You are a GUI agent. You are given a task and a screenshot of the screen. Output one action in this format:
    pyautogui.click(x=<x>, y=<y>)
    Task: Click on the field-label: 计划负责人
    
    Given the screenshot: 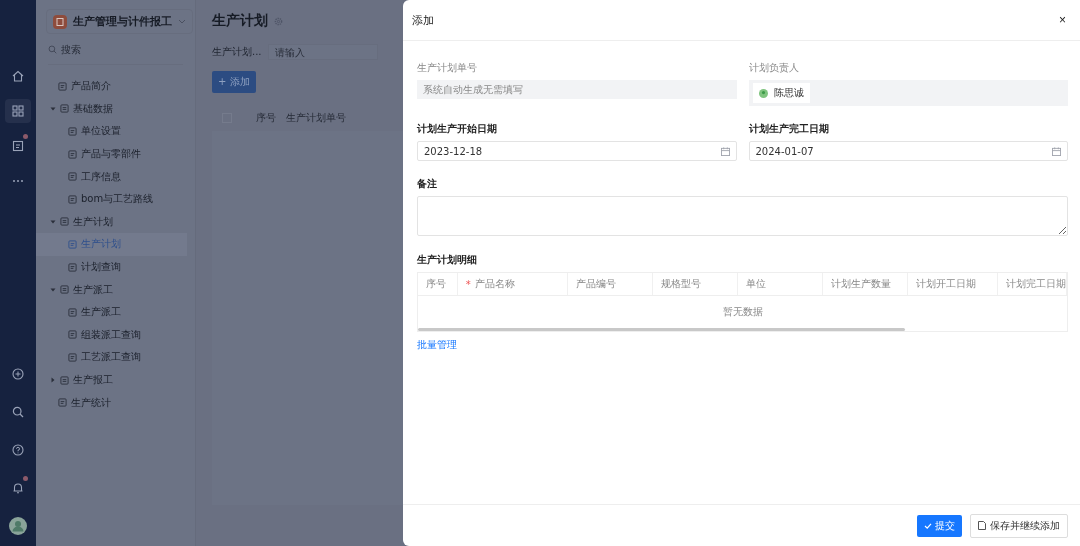 What is the action you would take?
    pyautogui.click(x=774, y=68)
    